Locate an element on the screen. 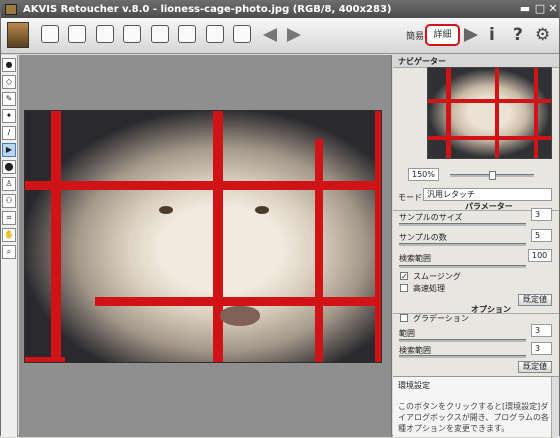 The width and height of the screenshot is (560, 438). fast-processing-checkbox is located at coordinates (404, 288).